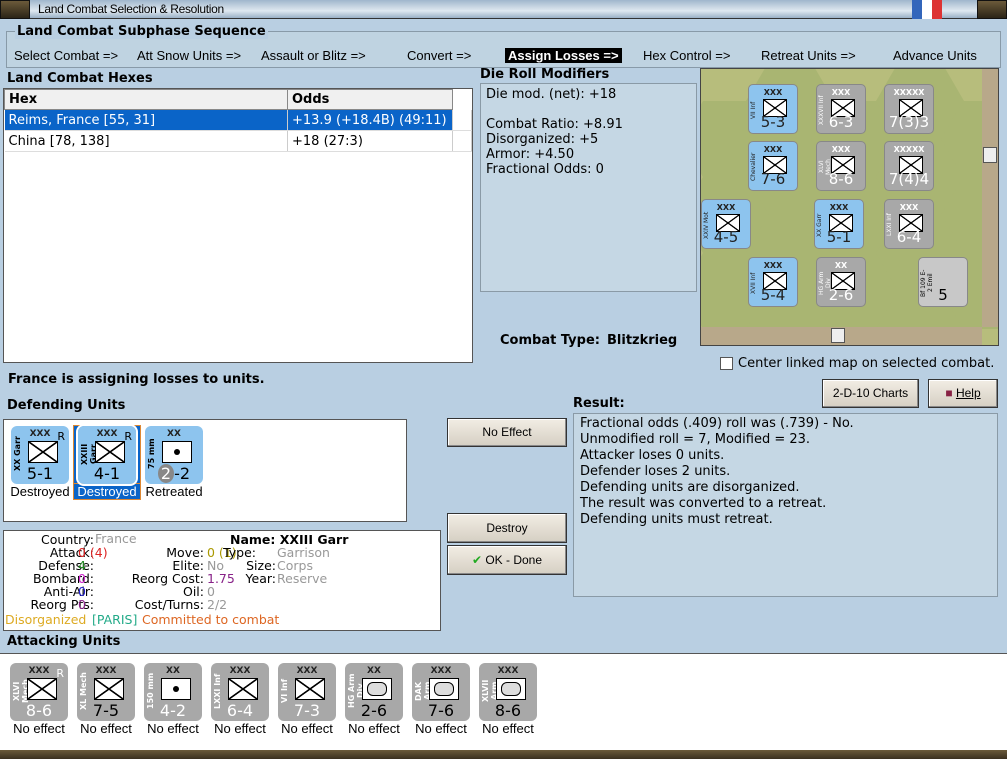 The image size is (1007, 759). I want to click on map-counter: XXX 6-4 LXXI Inf, so click(909, 224).